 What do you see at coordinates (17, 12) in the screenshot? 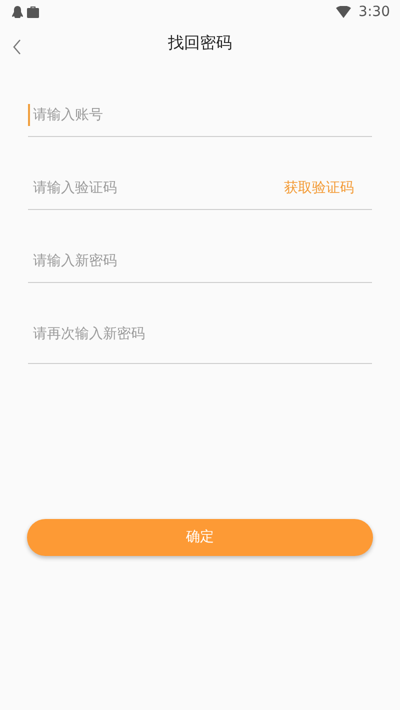
I see `penguin-icon` at bounding box center [17, 12].